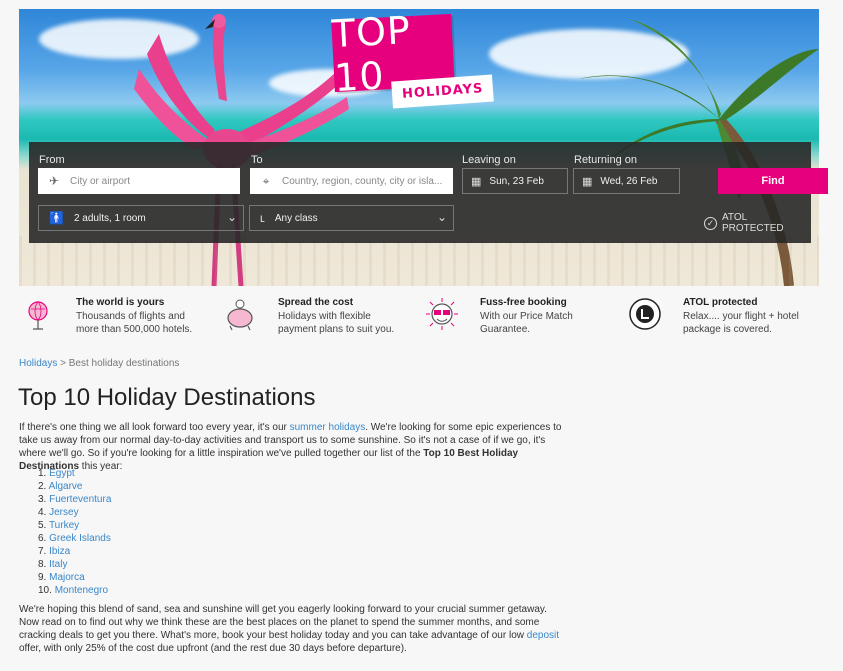  I want to click on feature-desc: With our Price Match Guarantee., so click(526, 323).